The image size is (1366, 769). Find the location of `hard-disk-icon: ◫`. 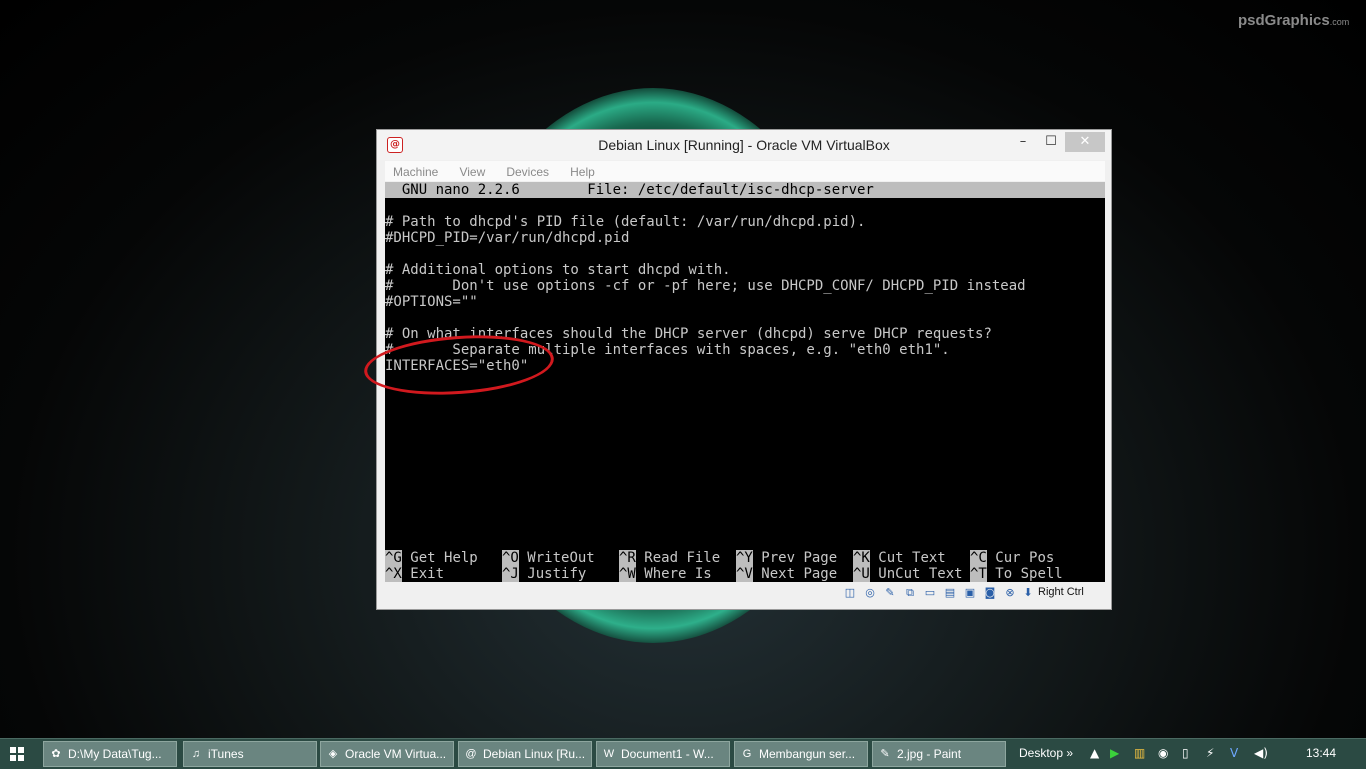

hard-disk-icon: ◫ is located at coordinates (850, 593).